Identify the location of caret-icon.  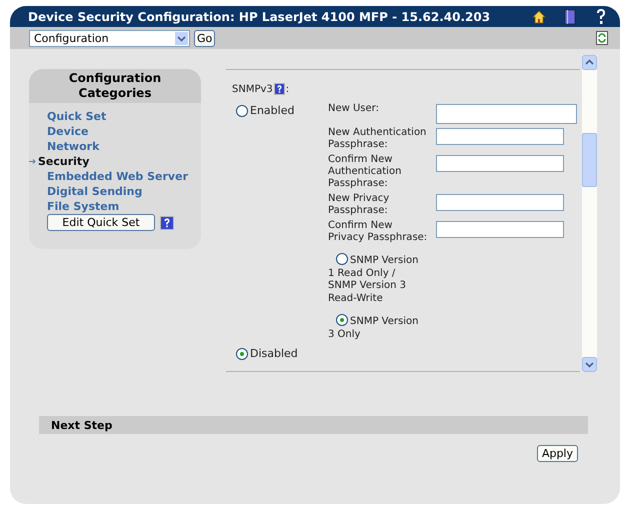
(181, 38).